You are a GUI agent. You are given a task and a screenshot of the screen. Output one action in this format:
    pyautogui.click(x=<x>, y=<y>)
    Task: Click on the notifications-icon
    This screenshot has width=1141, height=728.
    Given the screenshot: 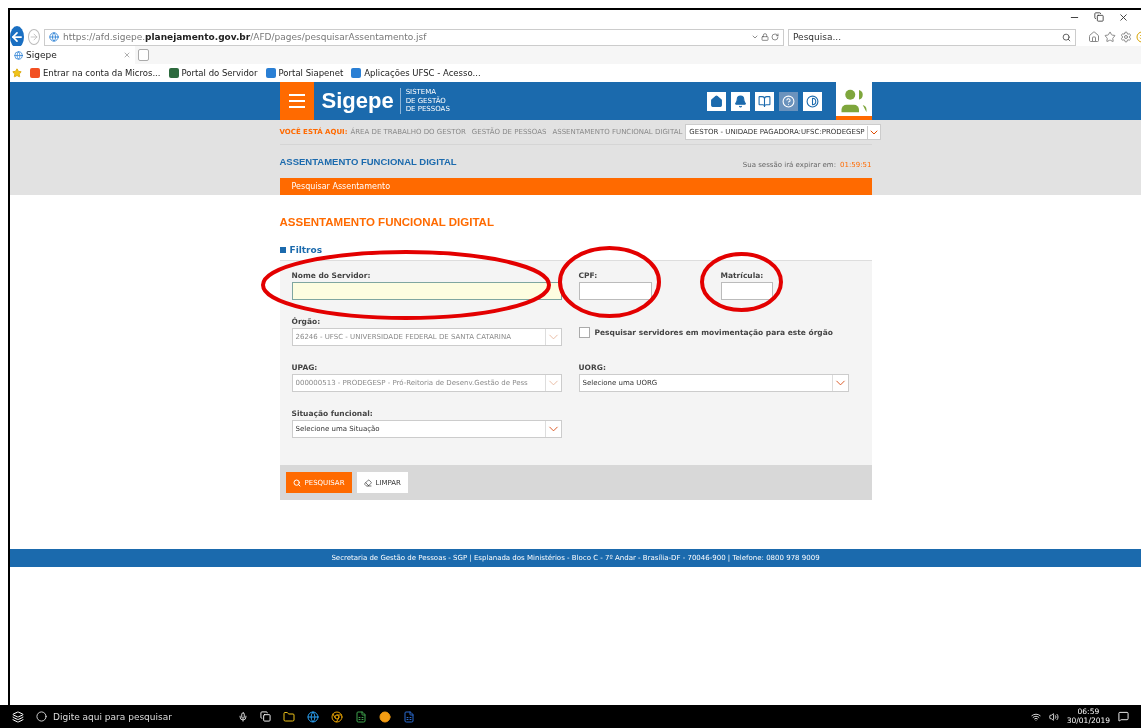 What is the action you would take?
    pyautogui.click(x=1123, y=716)
    